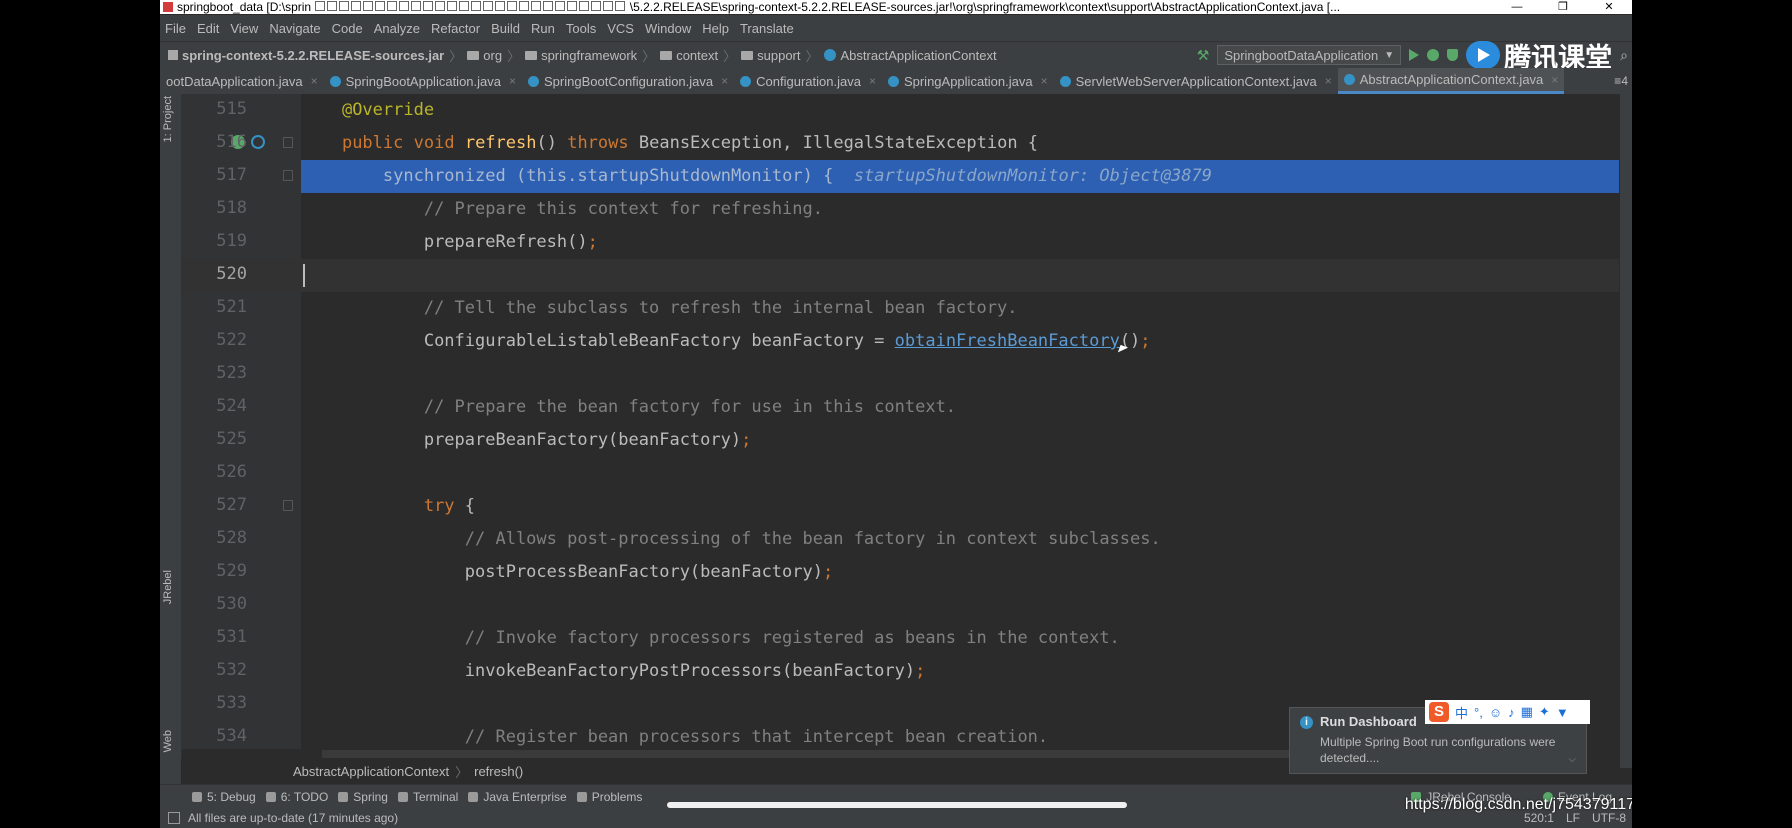 The image size is (1792, 828). Describe the element at coordinates (1511, 712) in the screenshot. I see `microphone-icon: ♪` at that location.